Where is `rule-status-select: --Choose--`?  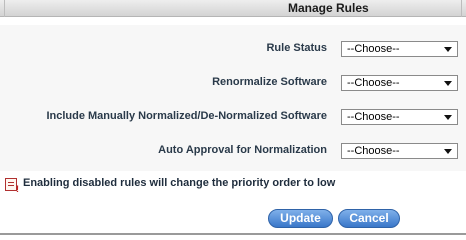
rule-status-select: --Choose-- is located at coordinates (399, 49).